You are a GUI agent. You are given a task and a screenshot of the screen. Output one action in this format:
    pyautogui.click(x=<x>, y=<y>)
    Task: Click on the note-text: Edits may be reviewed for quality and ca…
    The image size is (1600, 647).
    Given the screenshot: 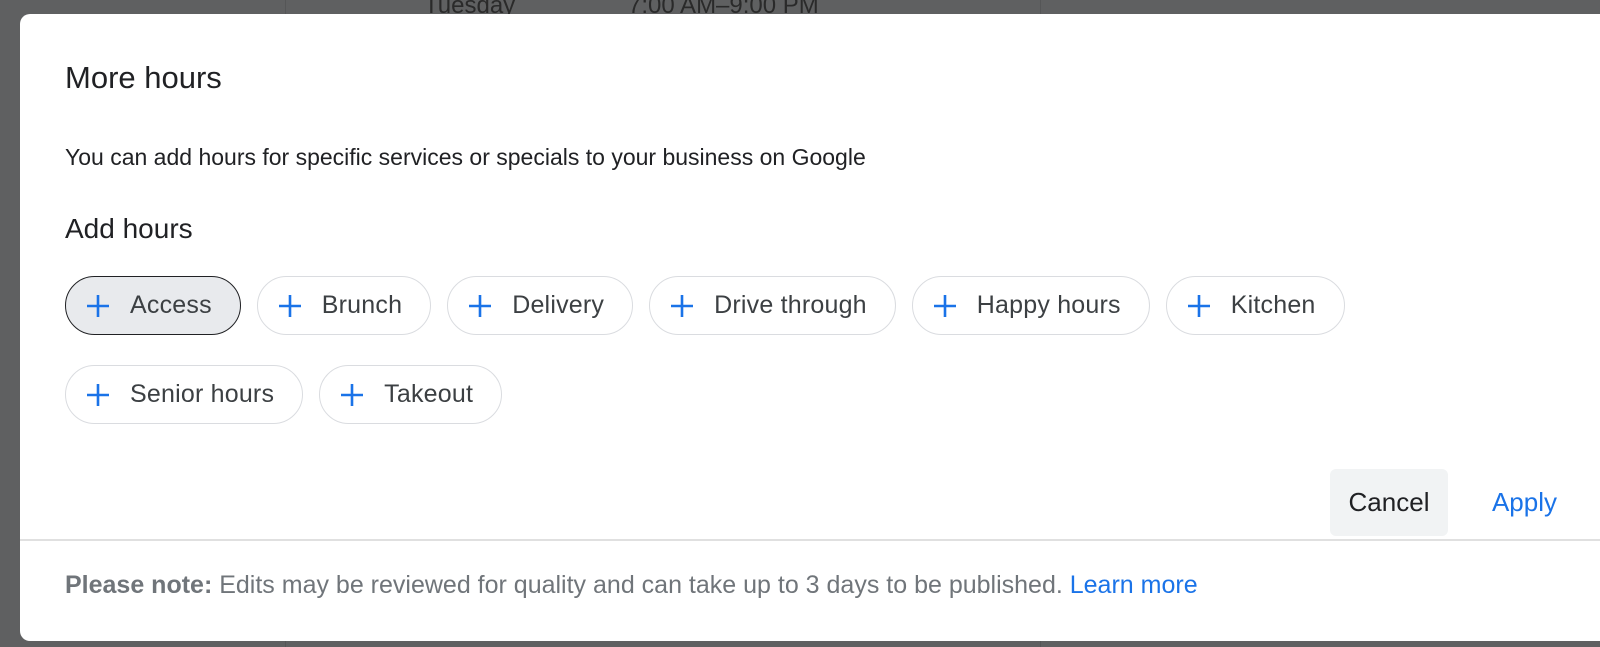 What is the action you would take?
    pyautogui.click(x=641, y=585)
    